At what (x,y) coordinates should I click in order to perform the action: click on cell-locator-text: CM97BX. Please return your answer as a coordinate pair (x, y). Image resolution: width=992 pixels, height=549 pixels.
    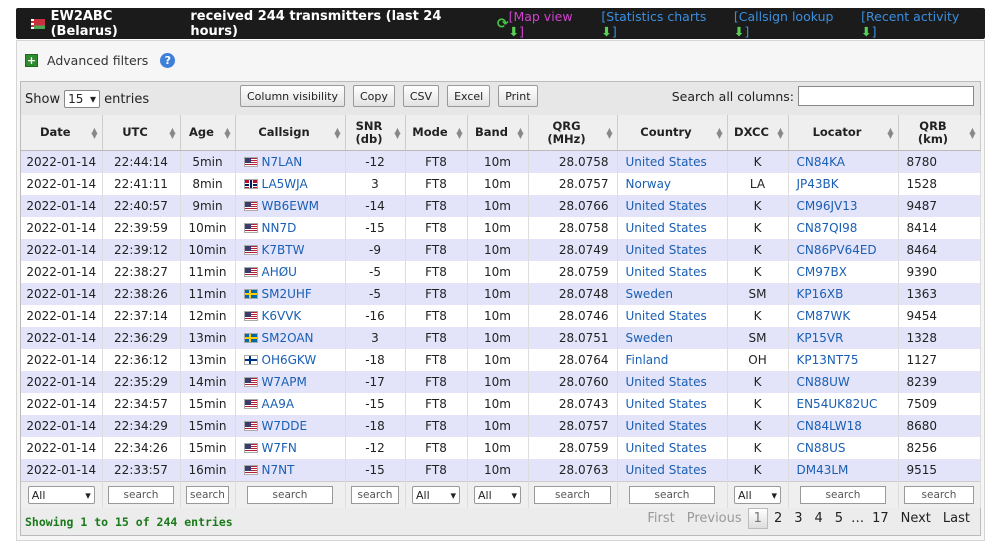
    Looking at the image, I should click on (822, 272).